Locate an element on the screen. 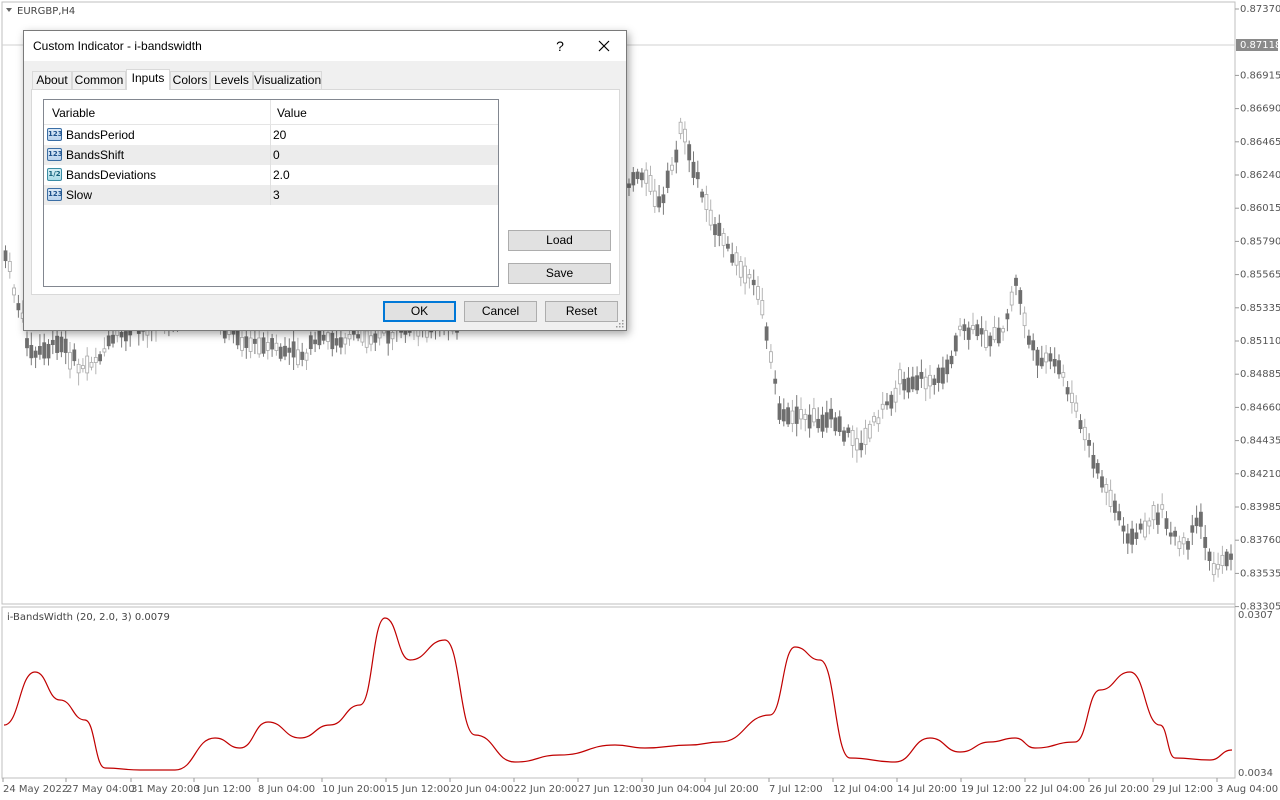 The image size is (1280, 800). reset-button: Reset is located at coordinates (581, 311).